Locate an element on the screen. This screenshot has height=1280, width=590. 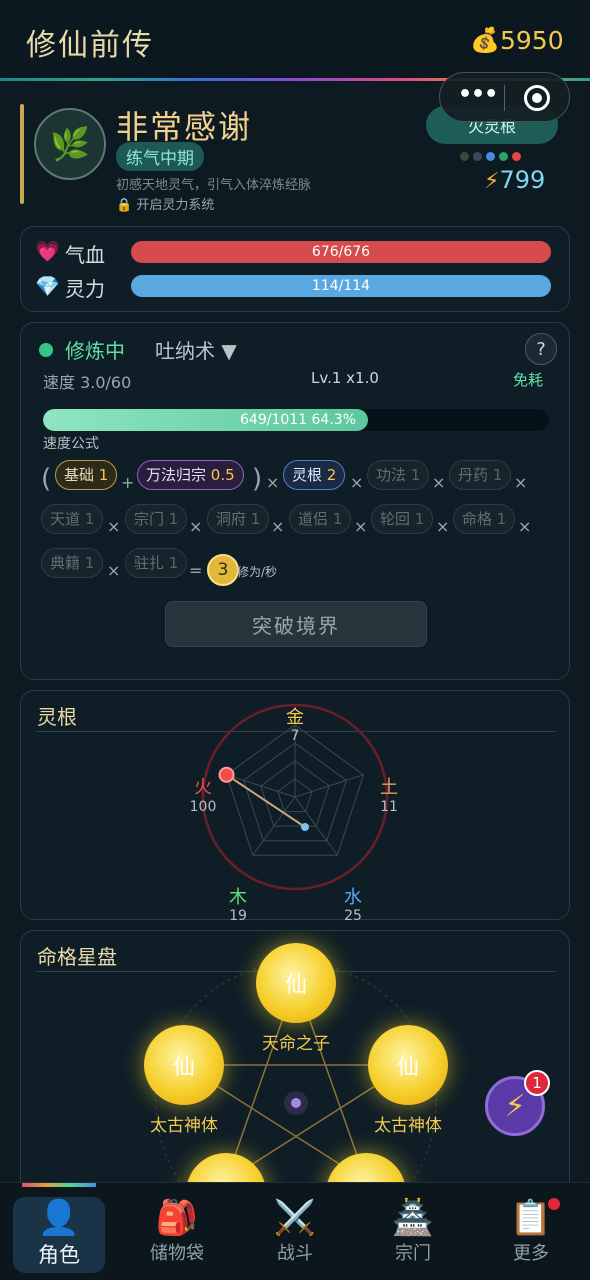
nav-sect: 🏯 宗门 is located at coordinates (413, 1235).